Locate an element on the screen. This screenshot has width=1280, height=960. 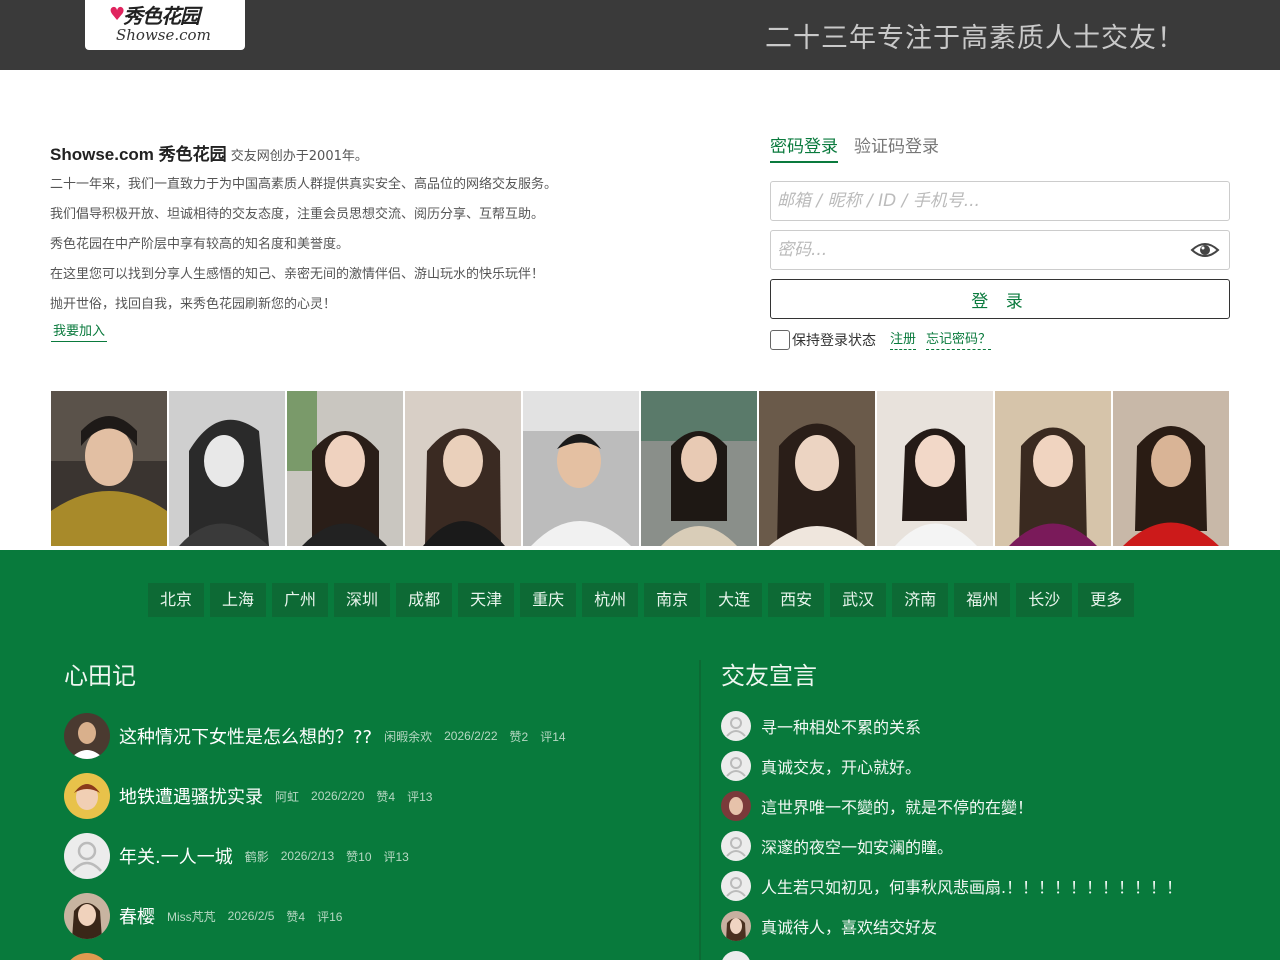
city-link: 成都 is located at coordinates (424, 600).